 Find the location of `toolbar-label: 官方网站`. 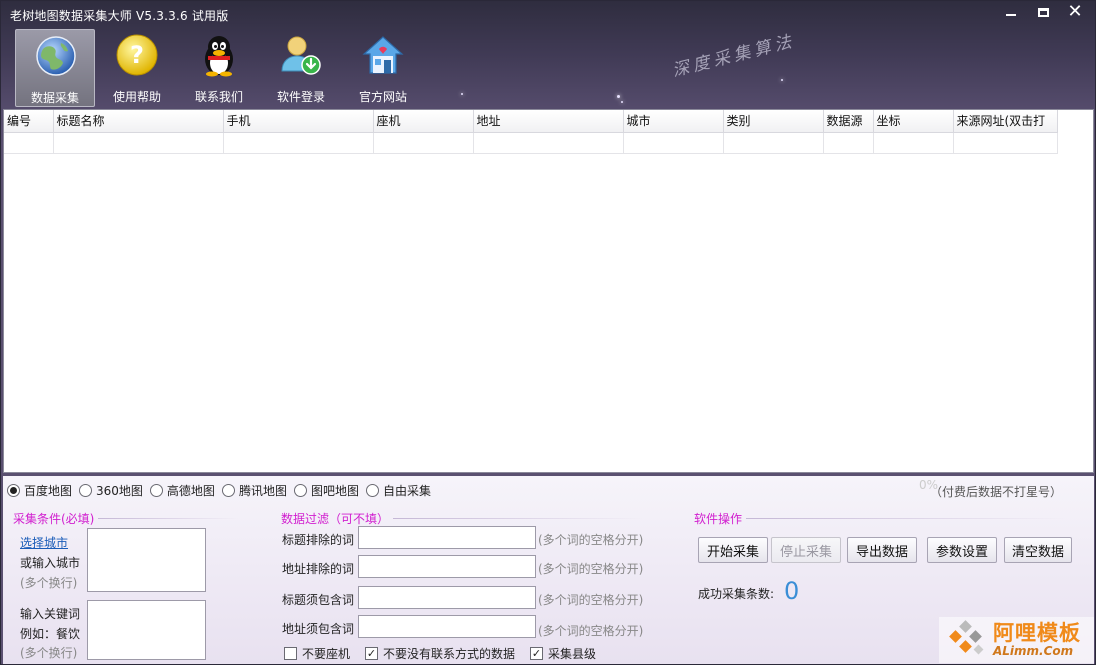

toolbar-label: 官方网站 is located at coordinates (382, 97).